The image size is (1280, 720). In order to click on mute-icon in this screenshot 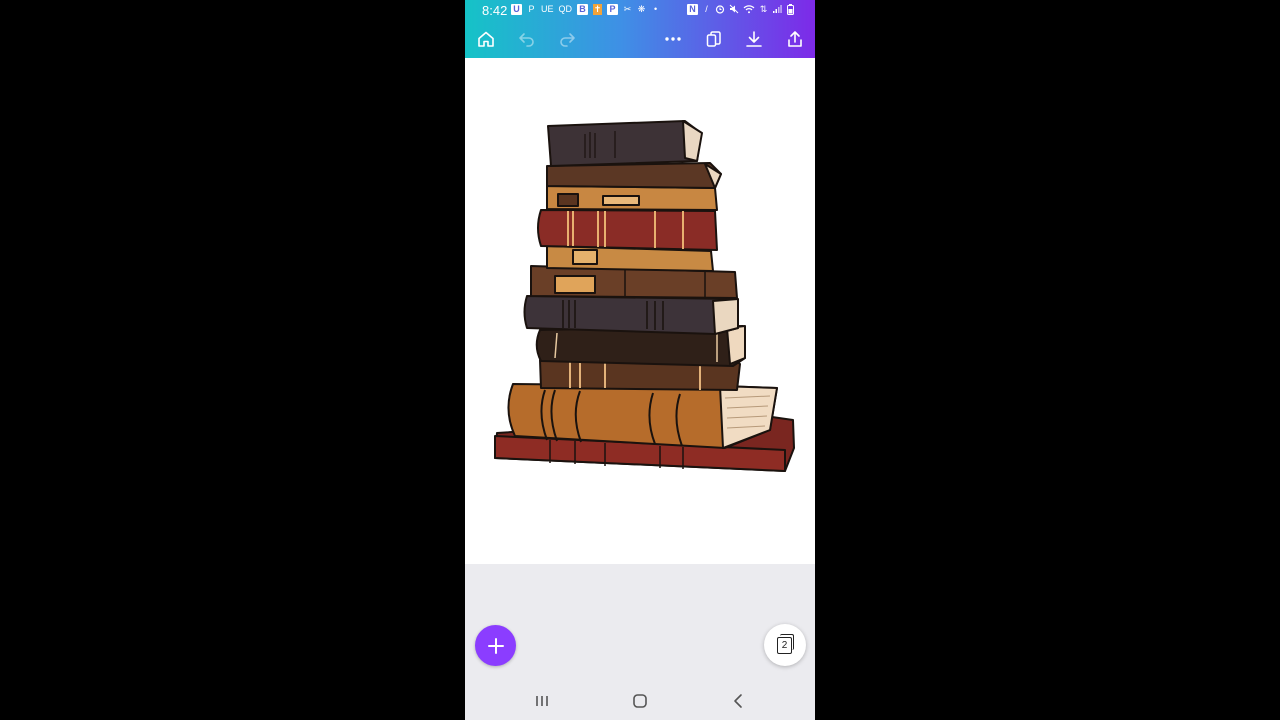, I will do `click(734, 9)`.